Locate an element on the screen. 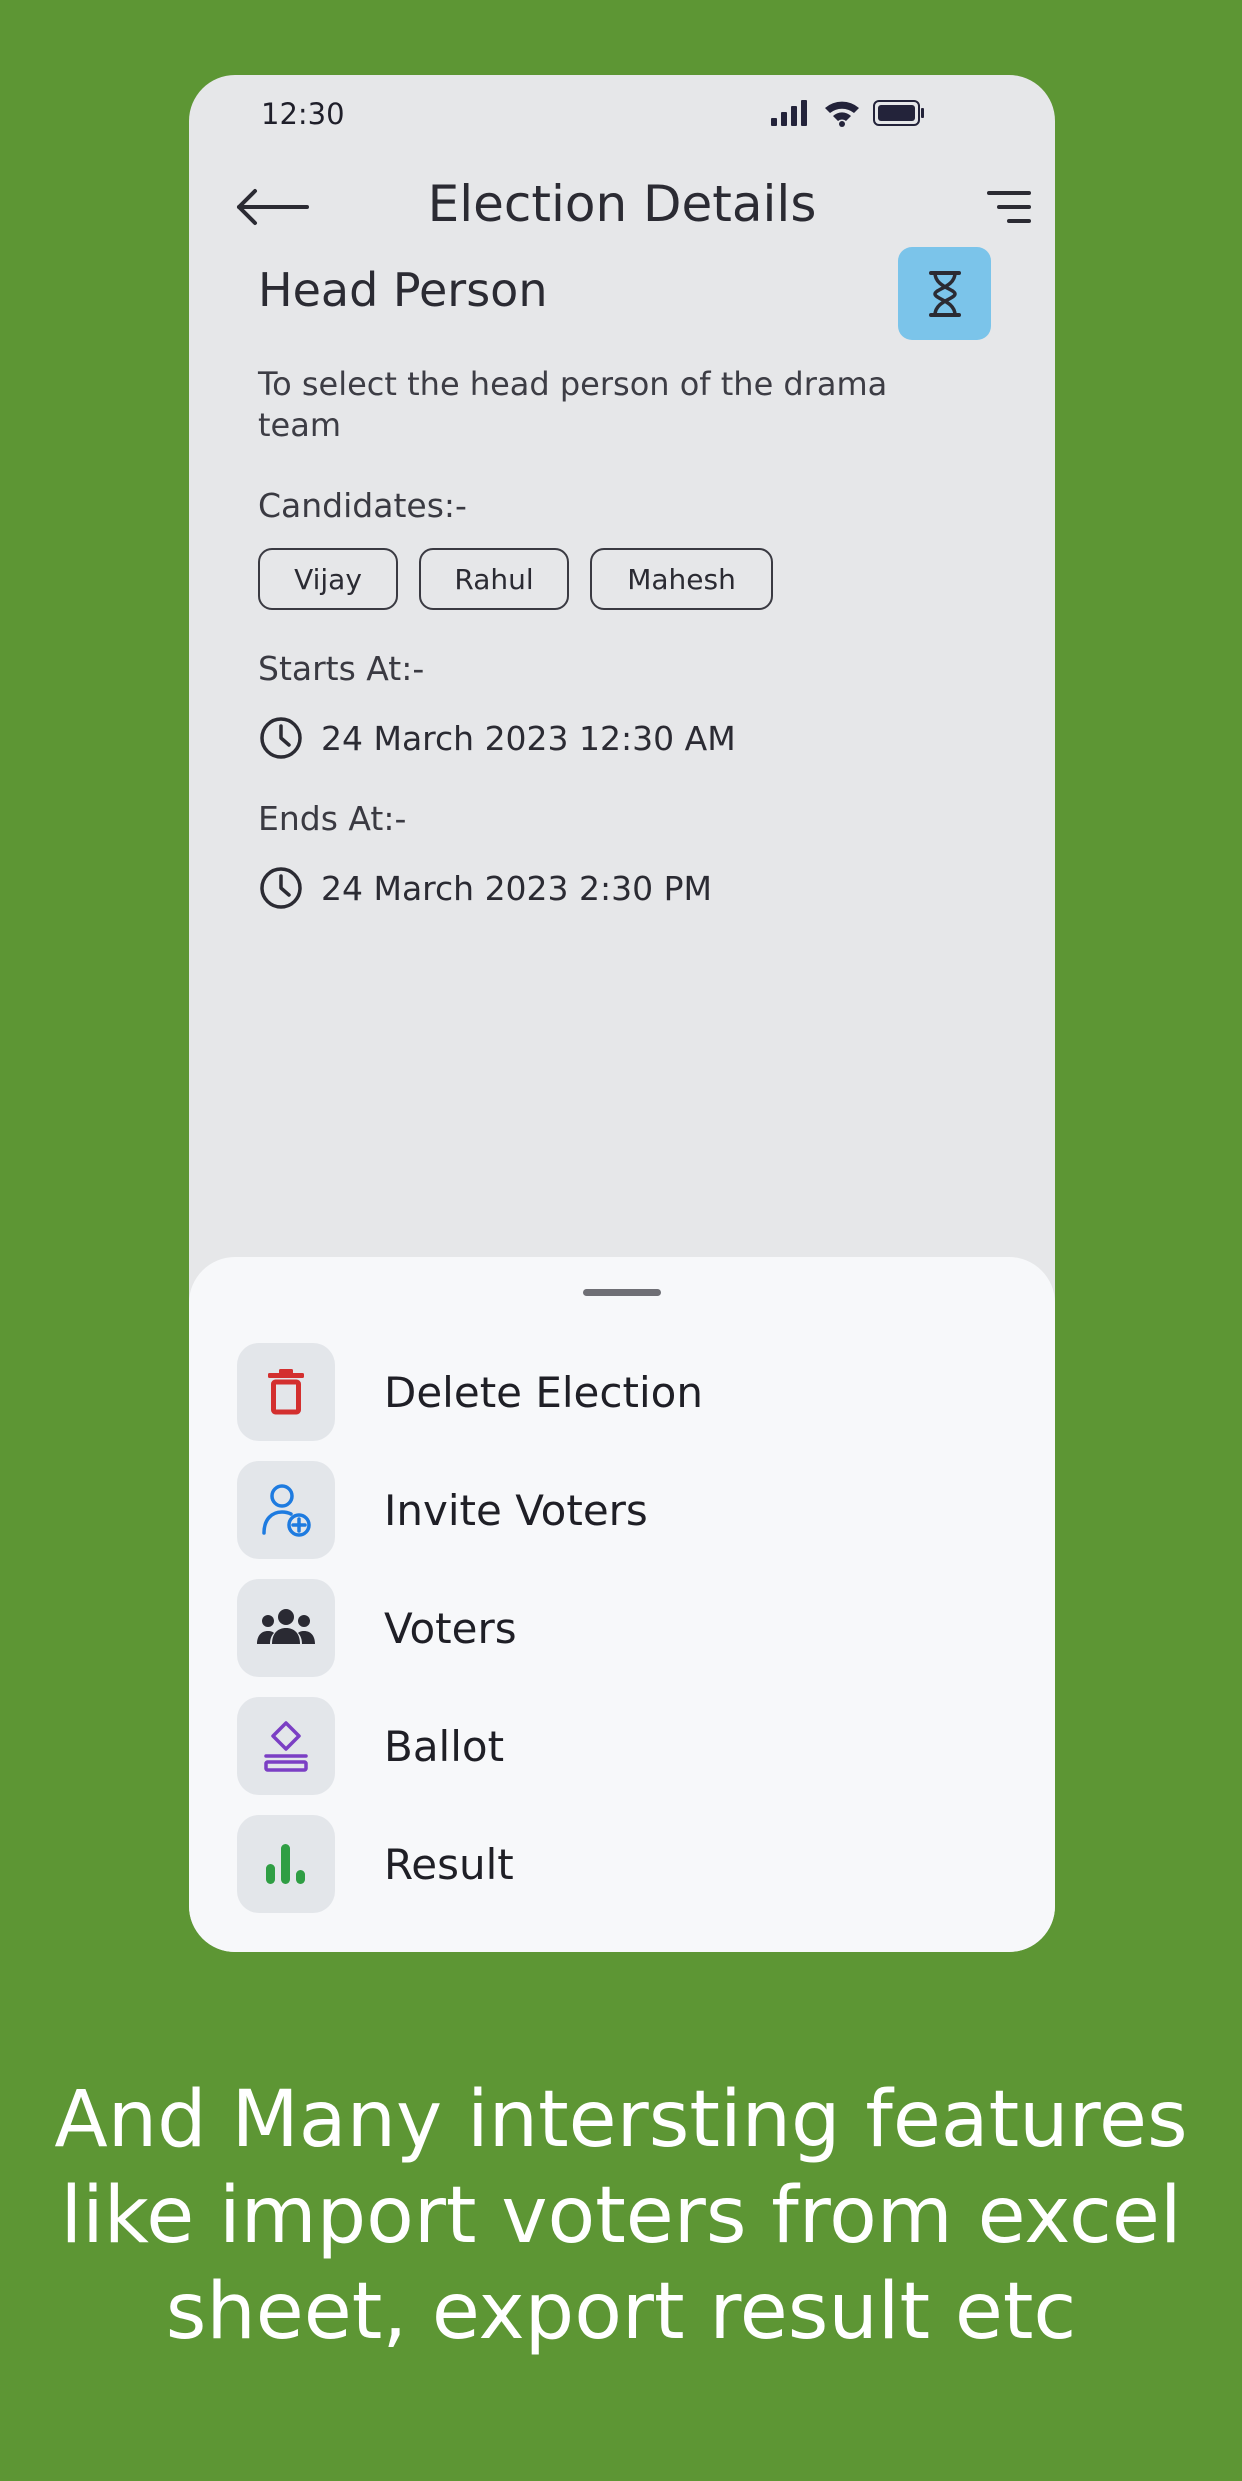  menu-button is located at coordinates (1007, 208).